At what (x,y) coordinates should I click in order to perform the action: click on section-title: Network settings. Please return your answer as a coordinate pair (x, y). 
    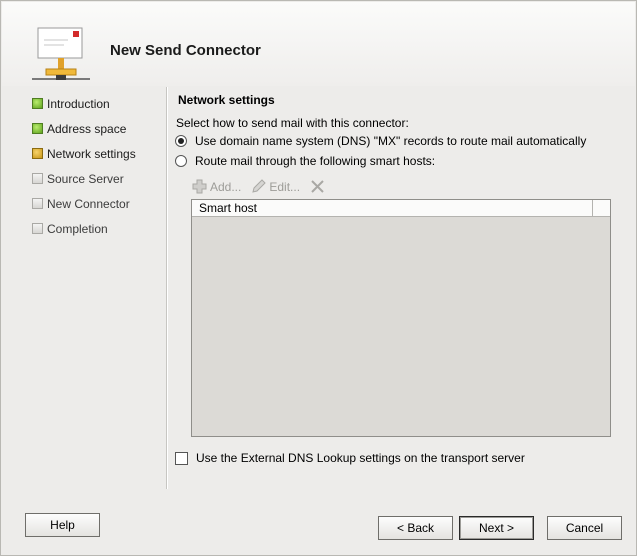
    Looking at the image, I should click on (226, 100).